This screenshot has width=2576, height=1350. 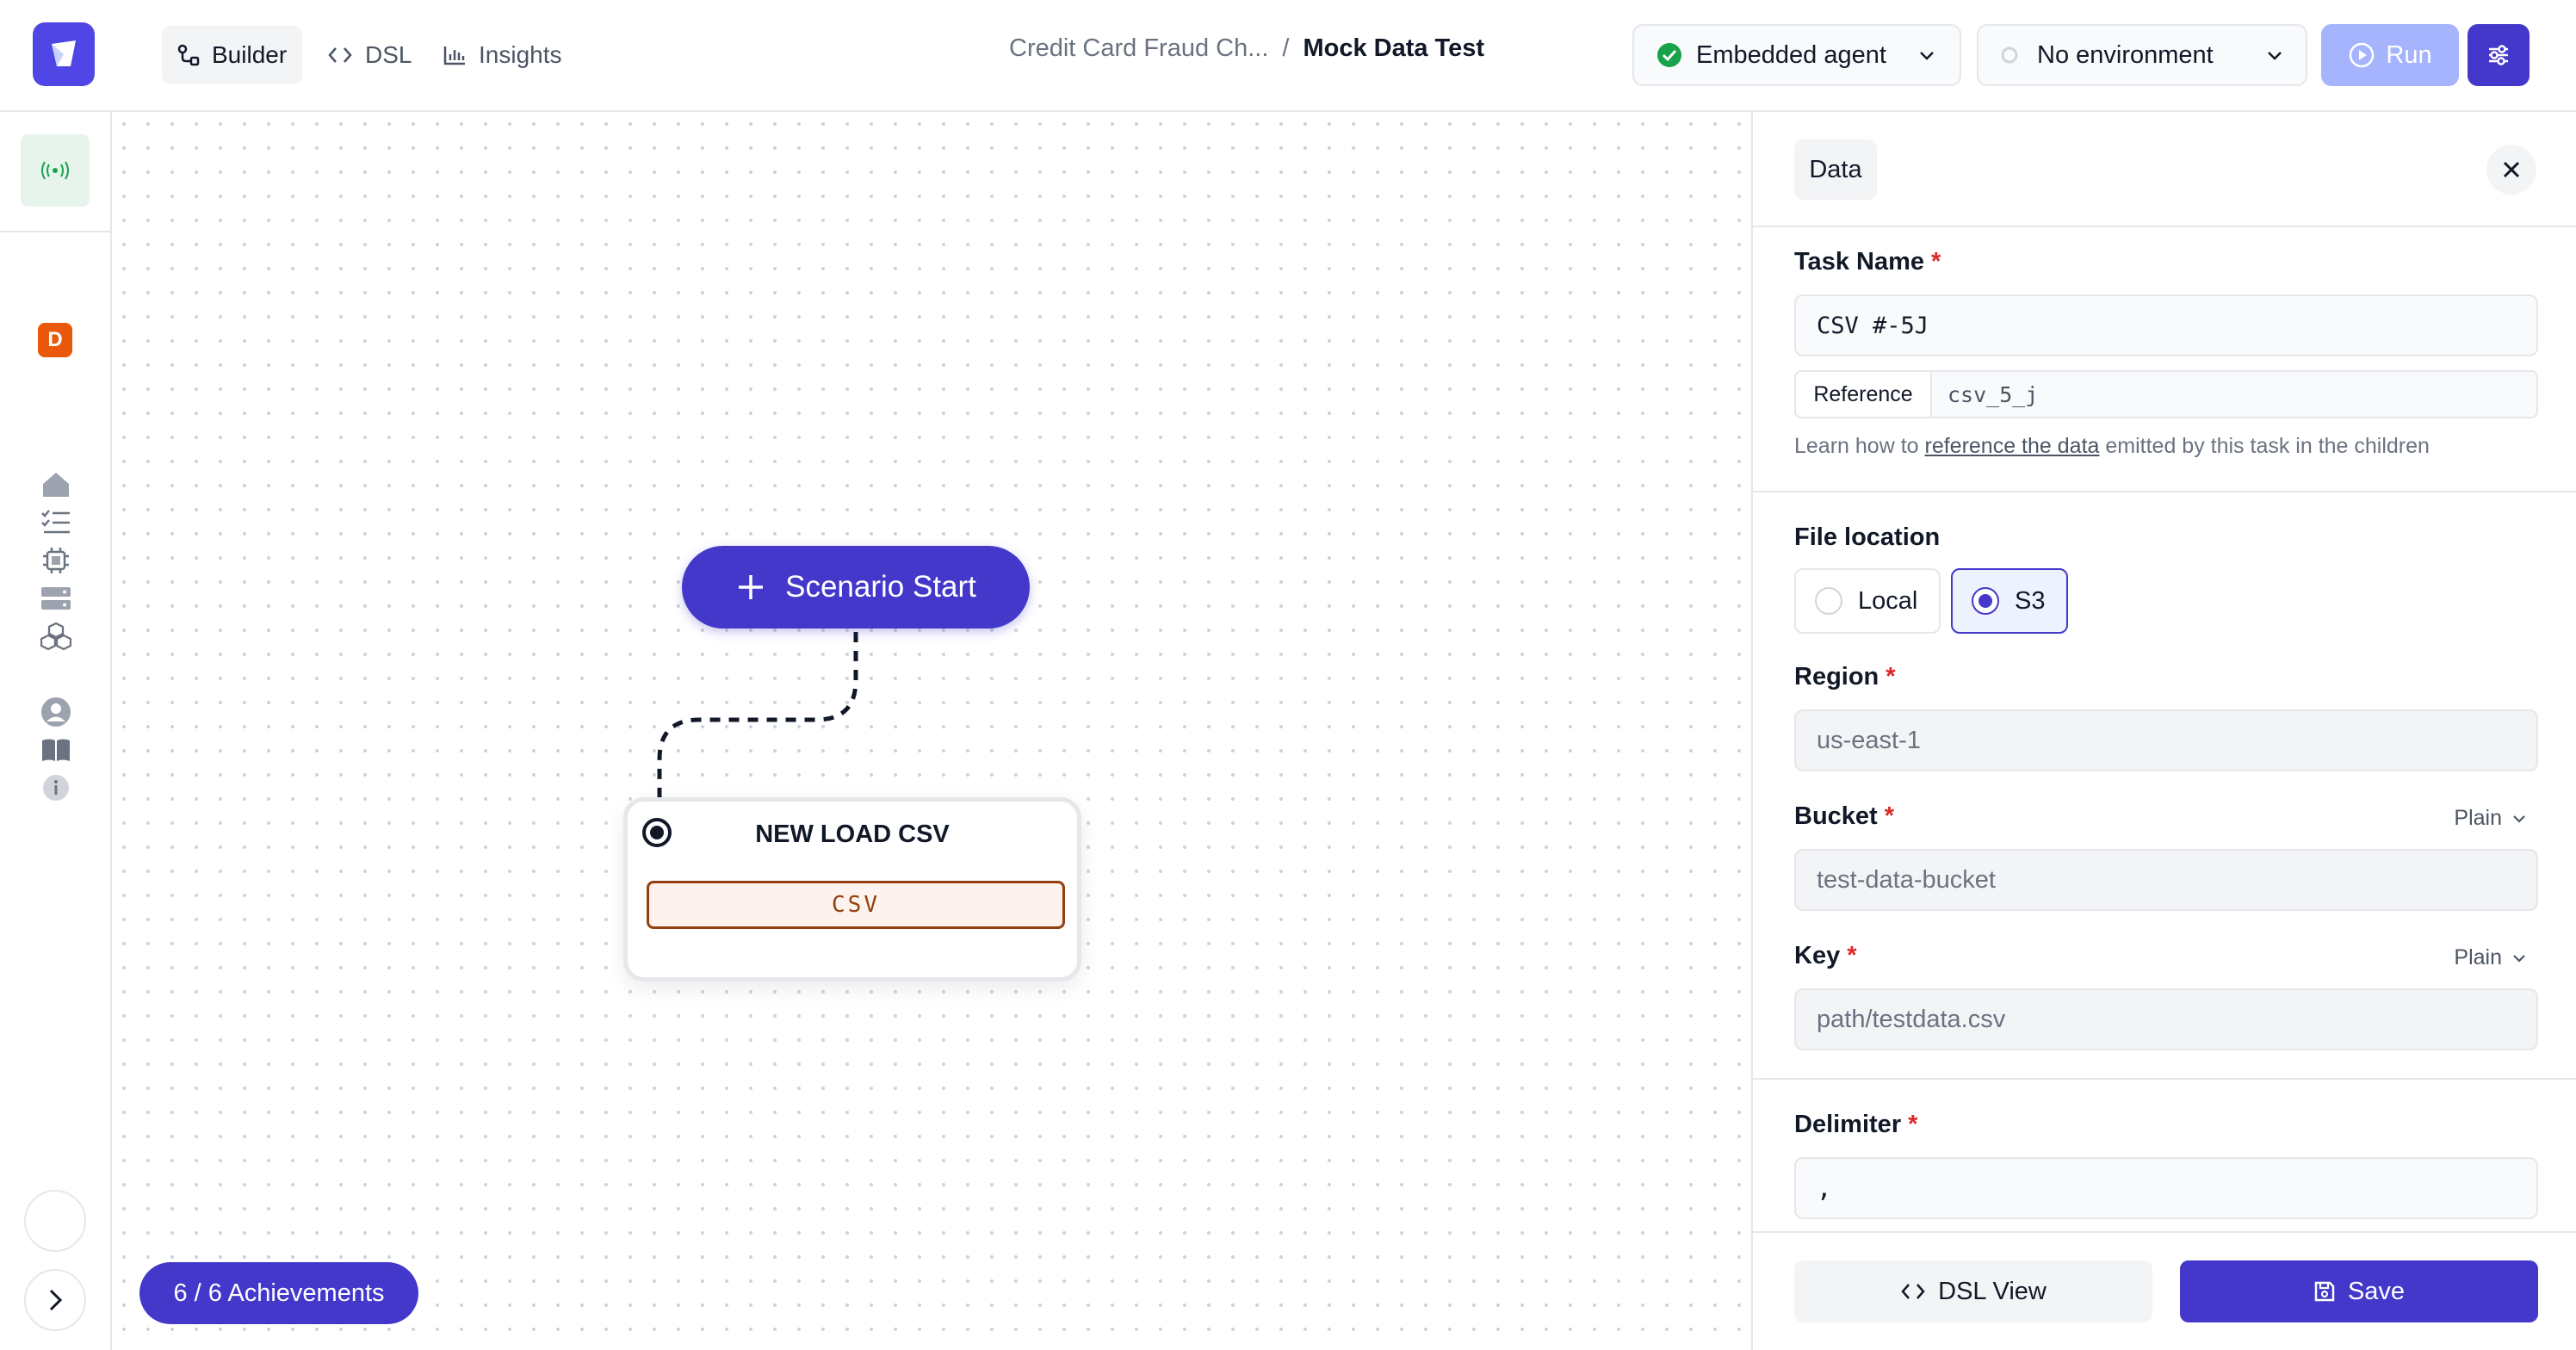 I want to click on chevron-right-icon, so click(x=56, y=1300).